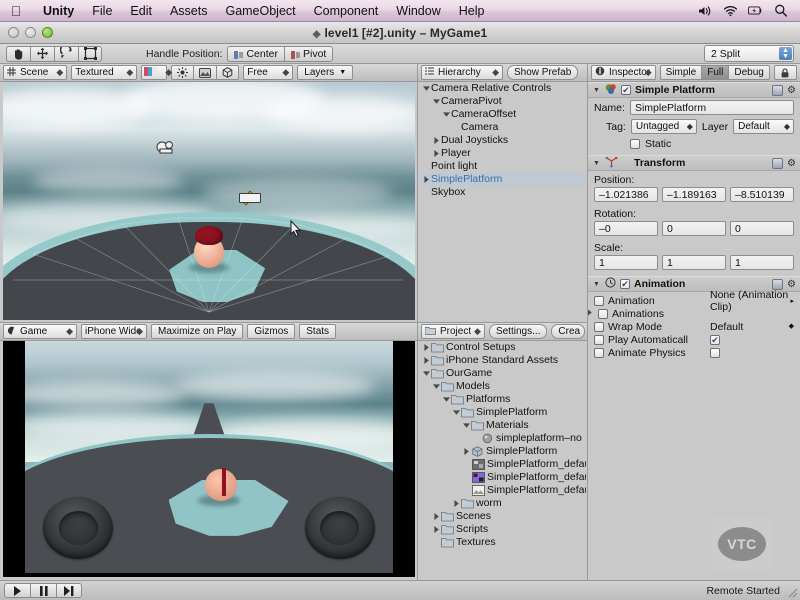  I want to click on hierarchy-item: Camera Relative Controls, so click(503, 88).